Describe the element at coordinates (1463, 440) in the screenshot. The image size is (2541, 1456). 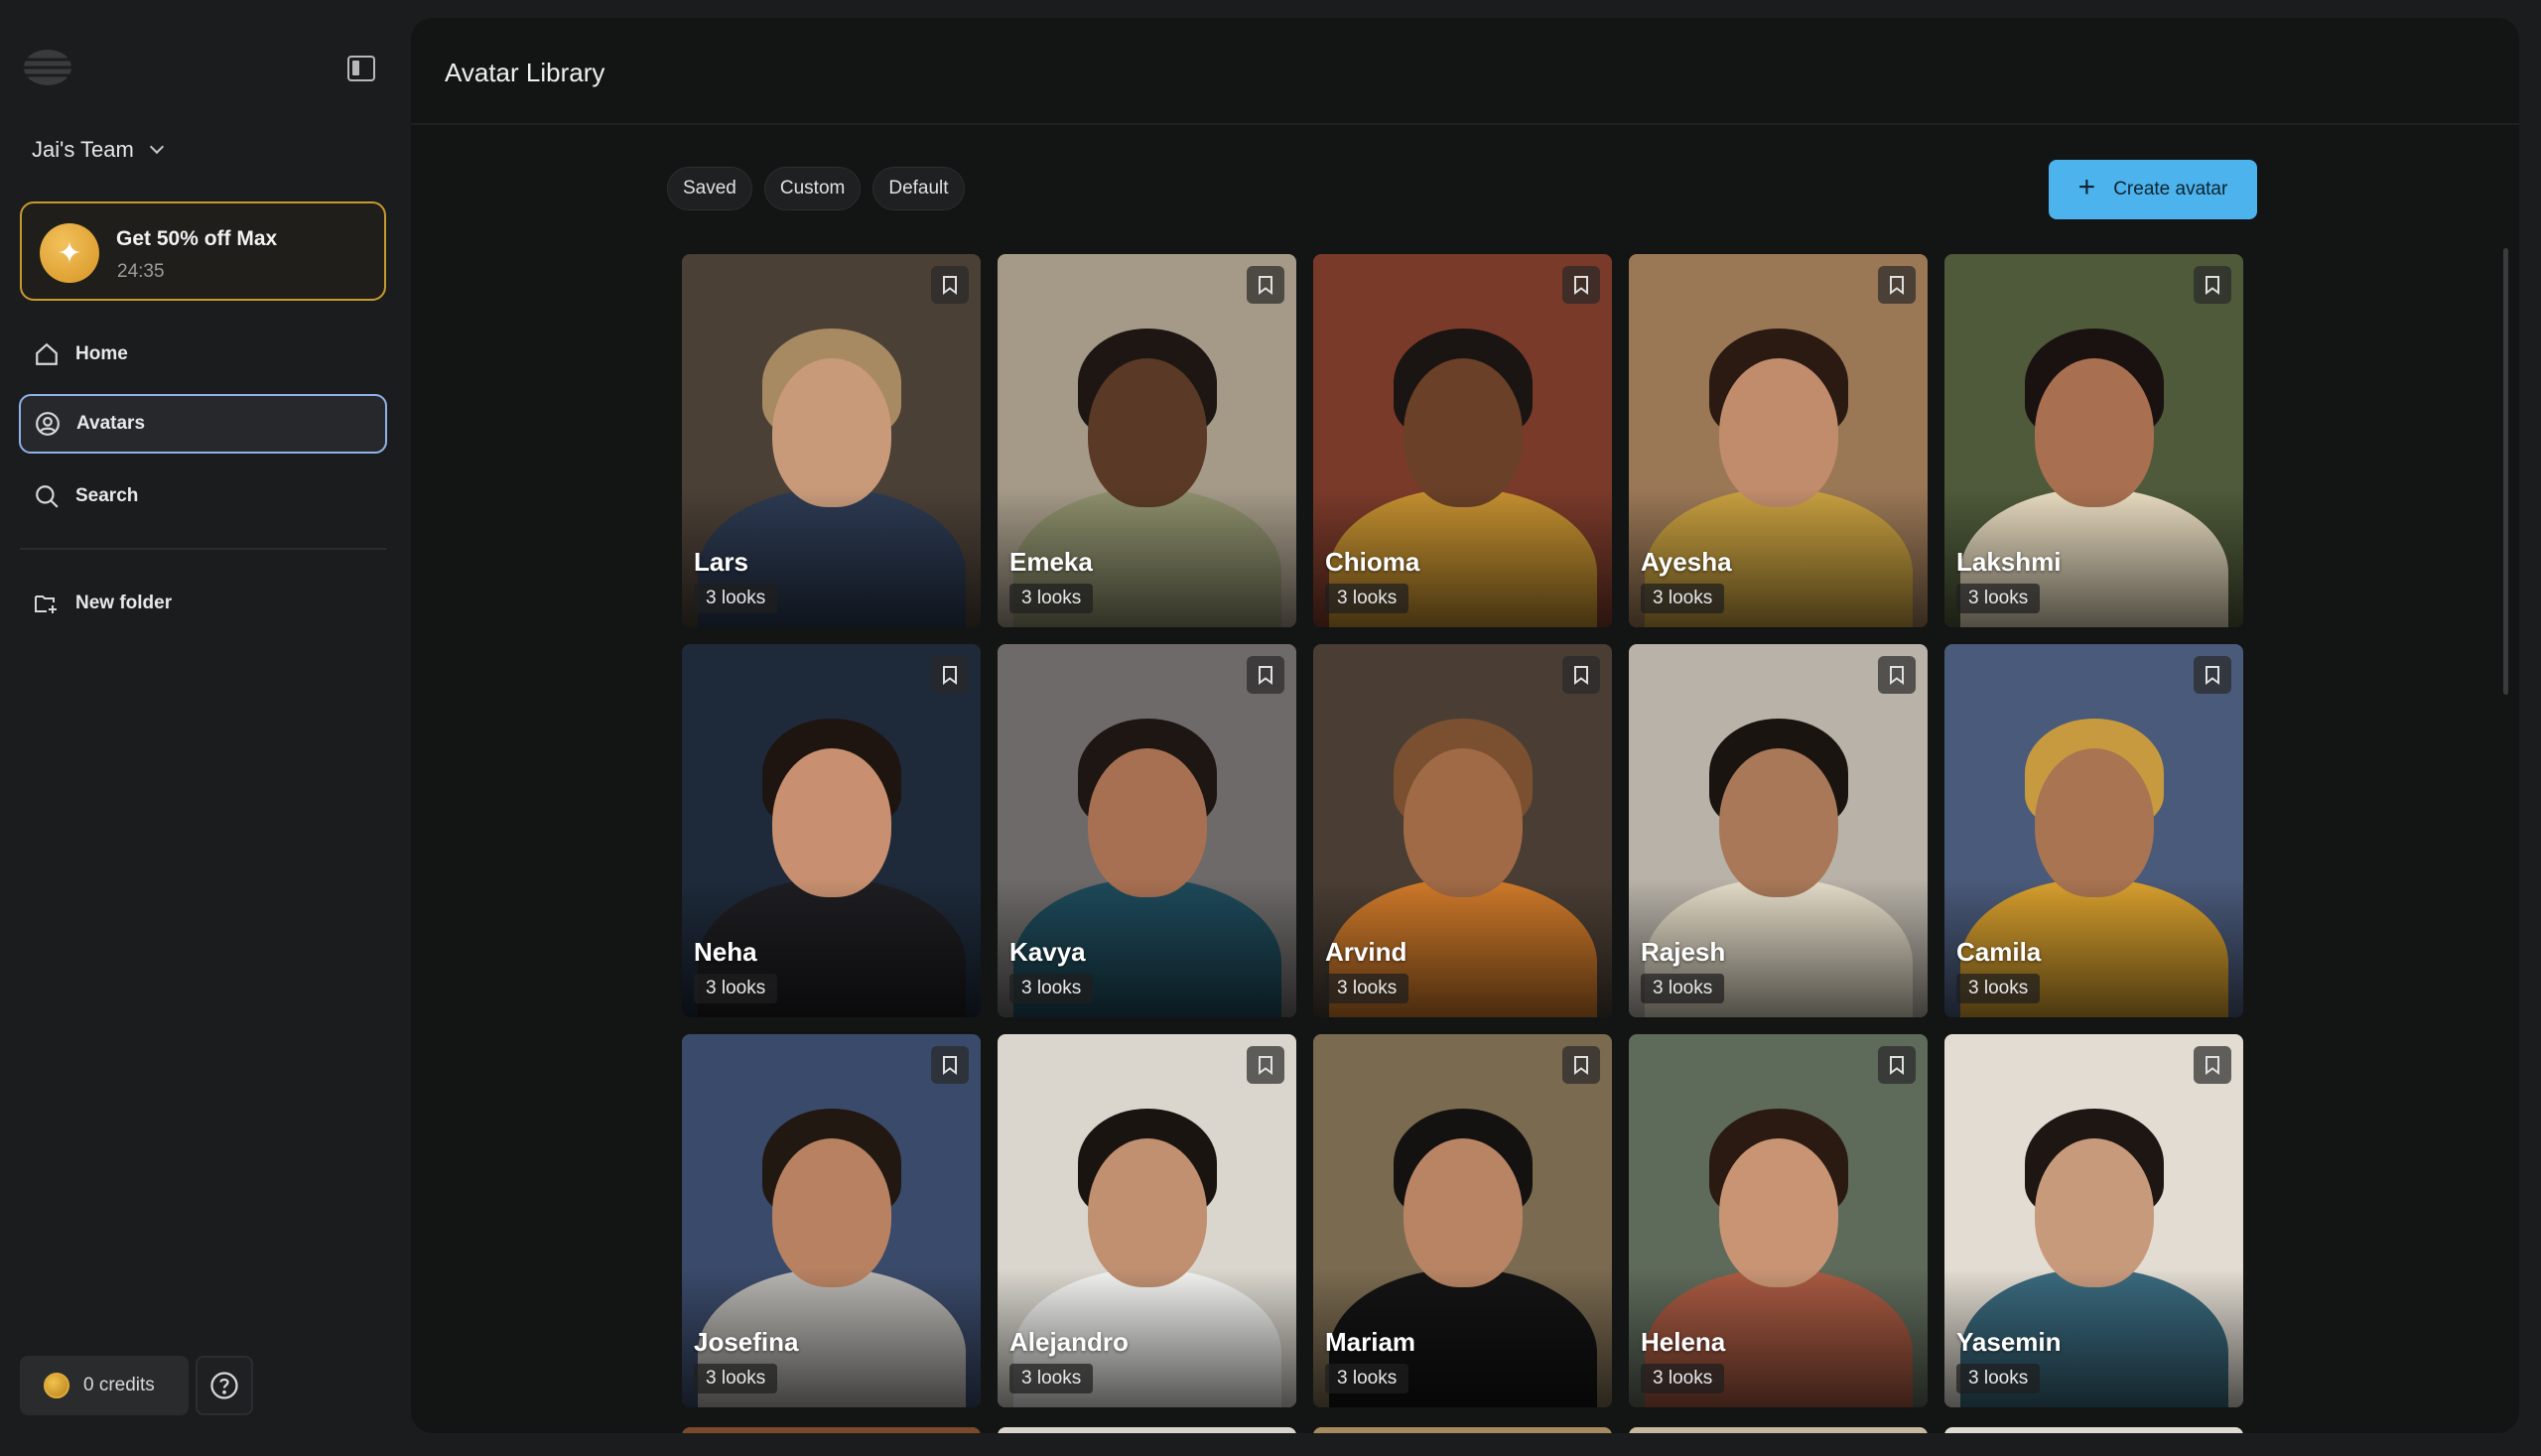
I see `avatar-card: Chioma 3 looks` at that location.